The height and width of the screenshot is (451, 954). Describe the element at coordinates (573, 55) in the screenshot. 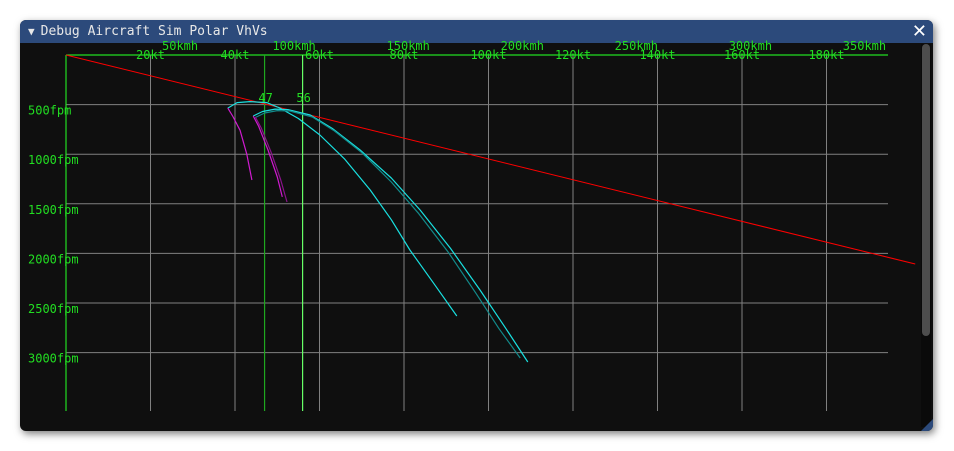

I see `x-tick-label-kt: 120kt` at that location.